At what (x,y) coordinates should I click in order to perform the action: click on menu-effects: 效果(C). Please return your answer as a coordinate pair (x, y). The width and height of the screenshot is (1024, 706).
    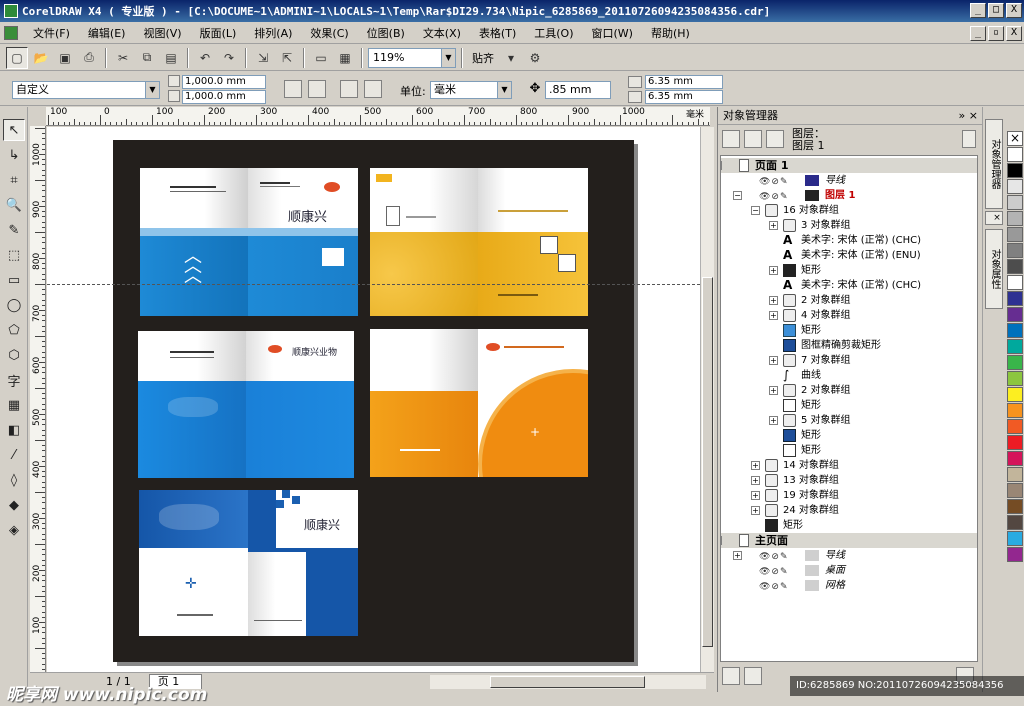
    Looking at the image, I should click on (329, 33).